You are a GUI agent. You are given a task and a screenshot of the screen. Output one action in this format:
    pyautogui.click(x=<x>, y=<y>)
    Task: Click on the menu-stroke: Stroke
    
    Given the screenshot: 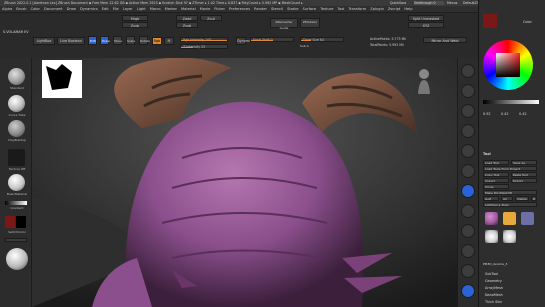 What is the action you would take?
    pyautogui.click(x=292, y=9)
    